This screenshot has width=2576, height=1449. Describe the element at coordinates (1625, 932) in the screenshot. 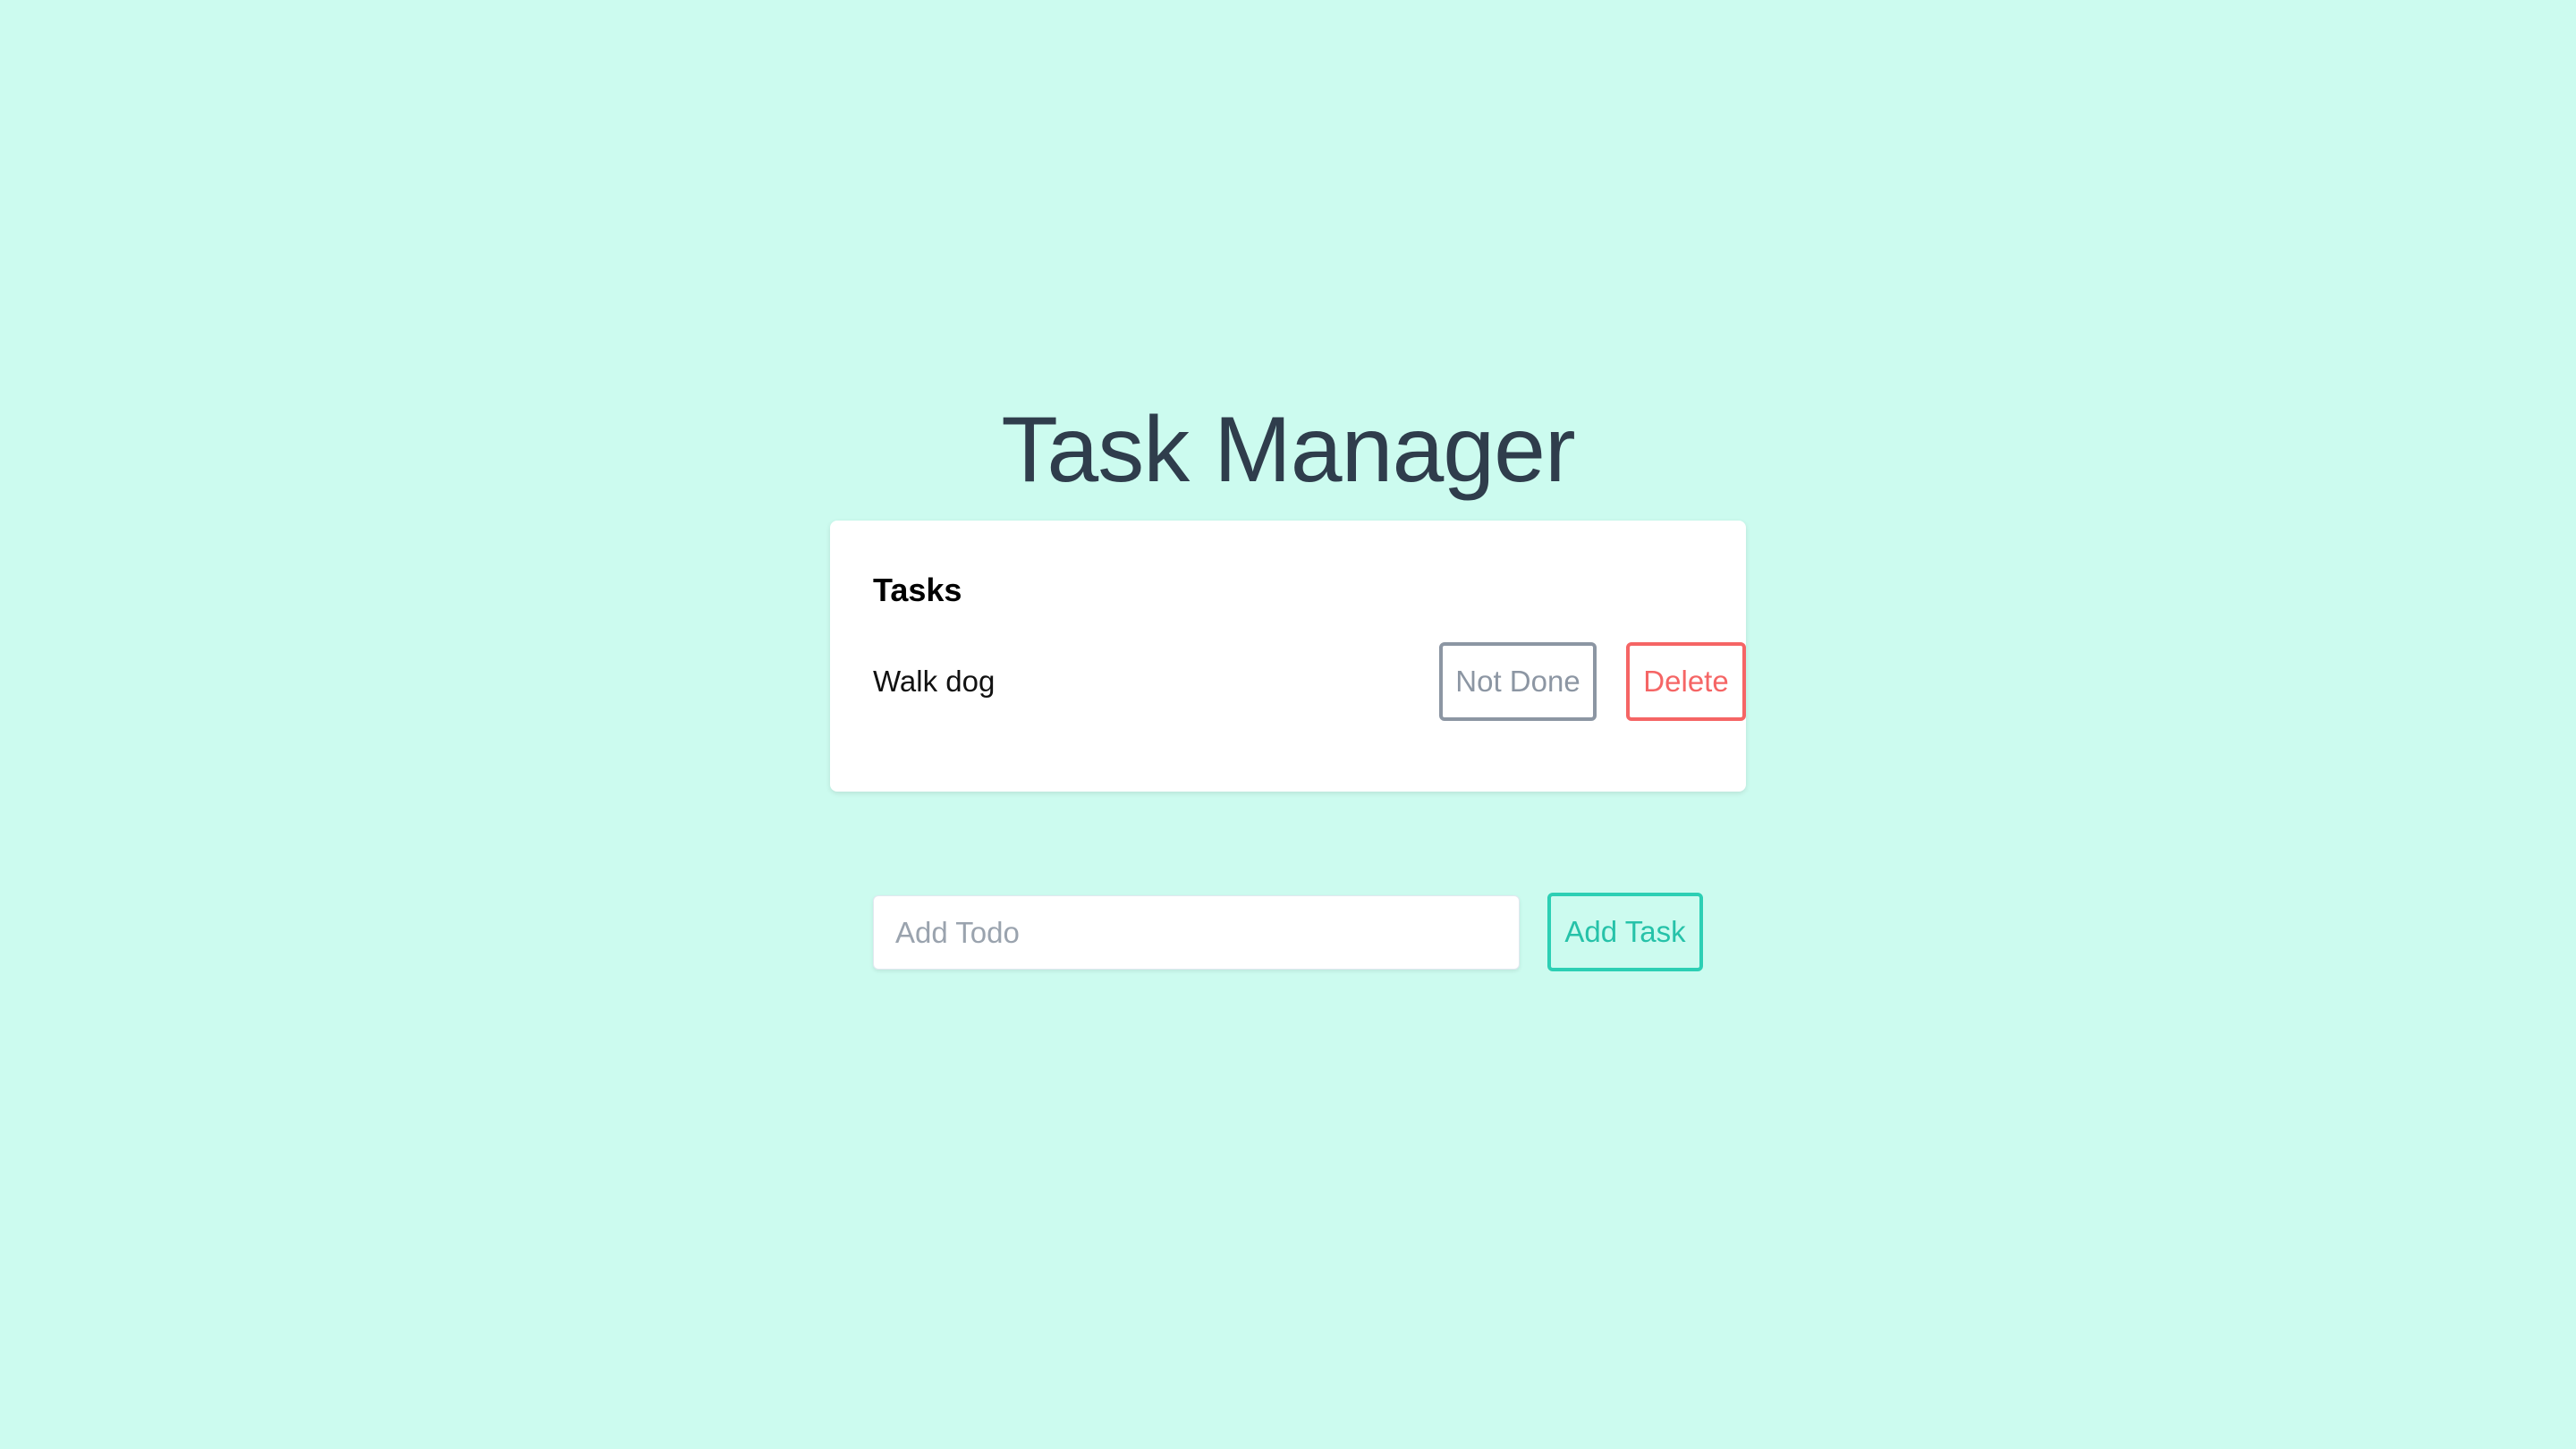

I see `add-task-button: Add Task` at that location.